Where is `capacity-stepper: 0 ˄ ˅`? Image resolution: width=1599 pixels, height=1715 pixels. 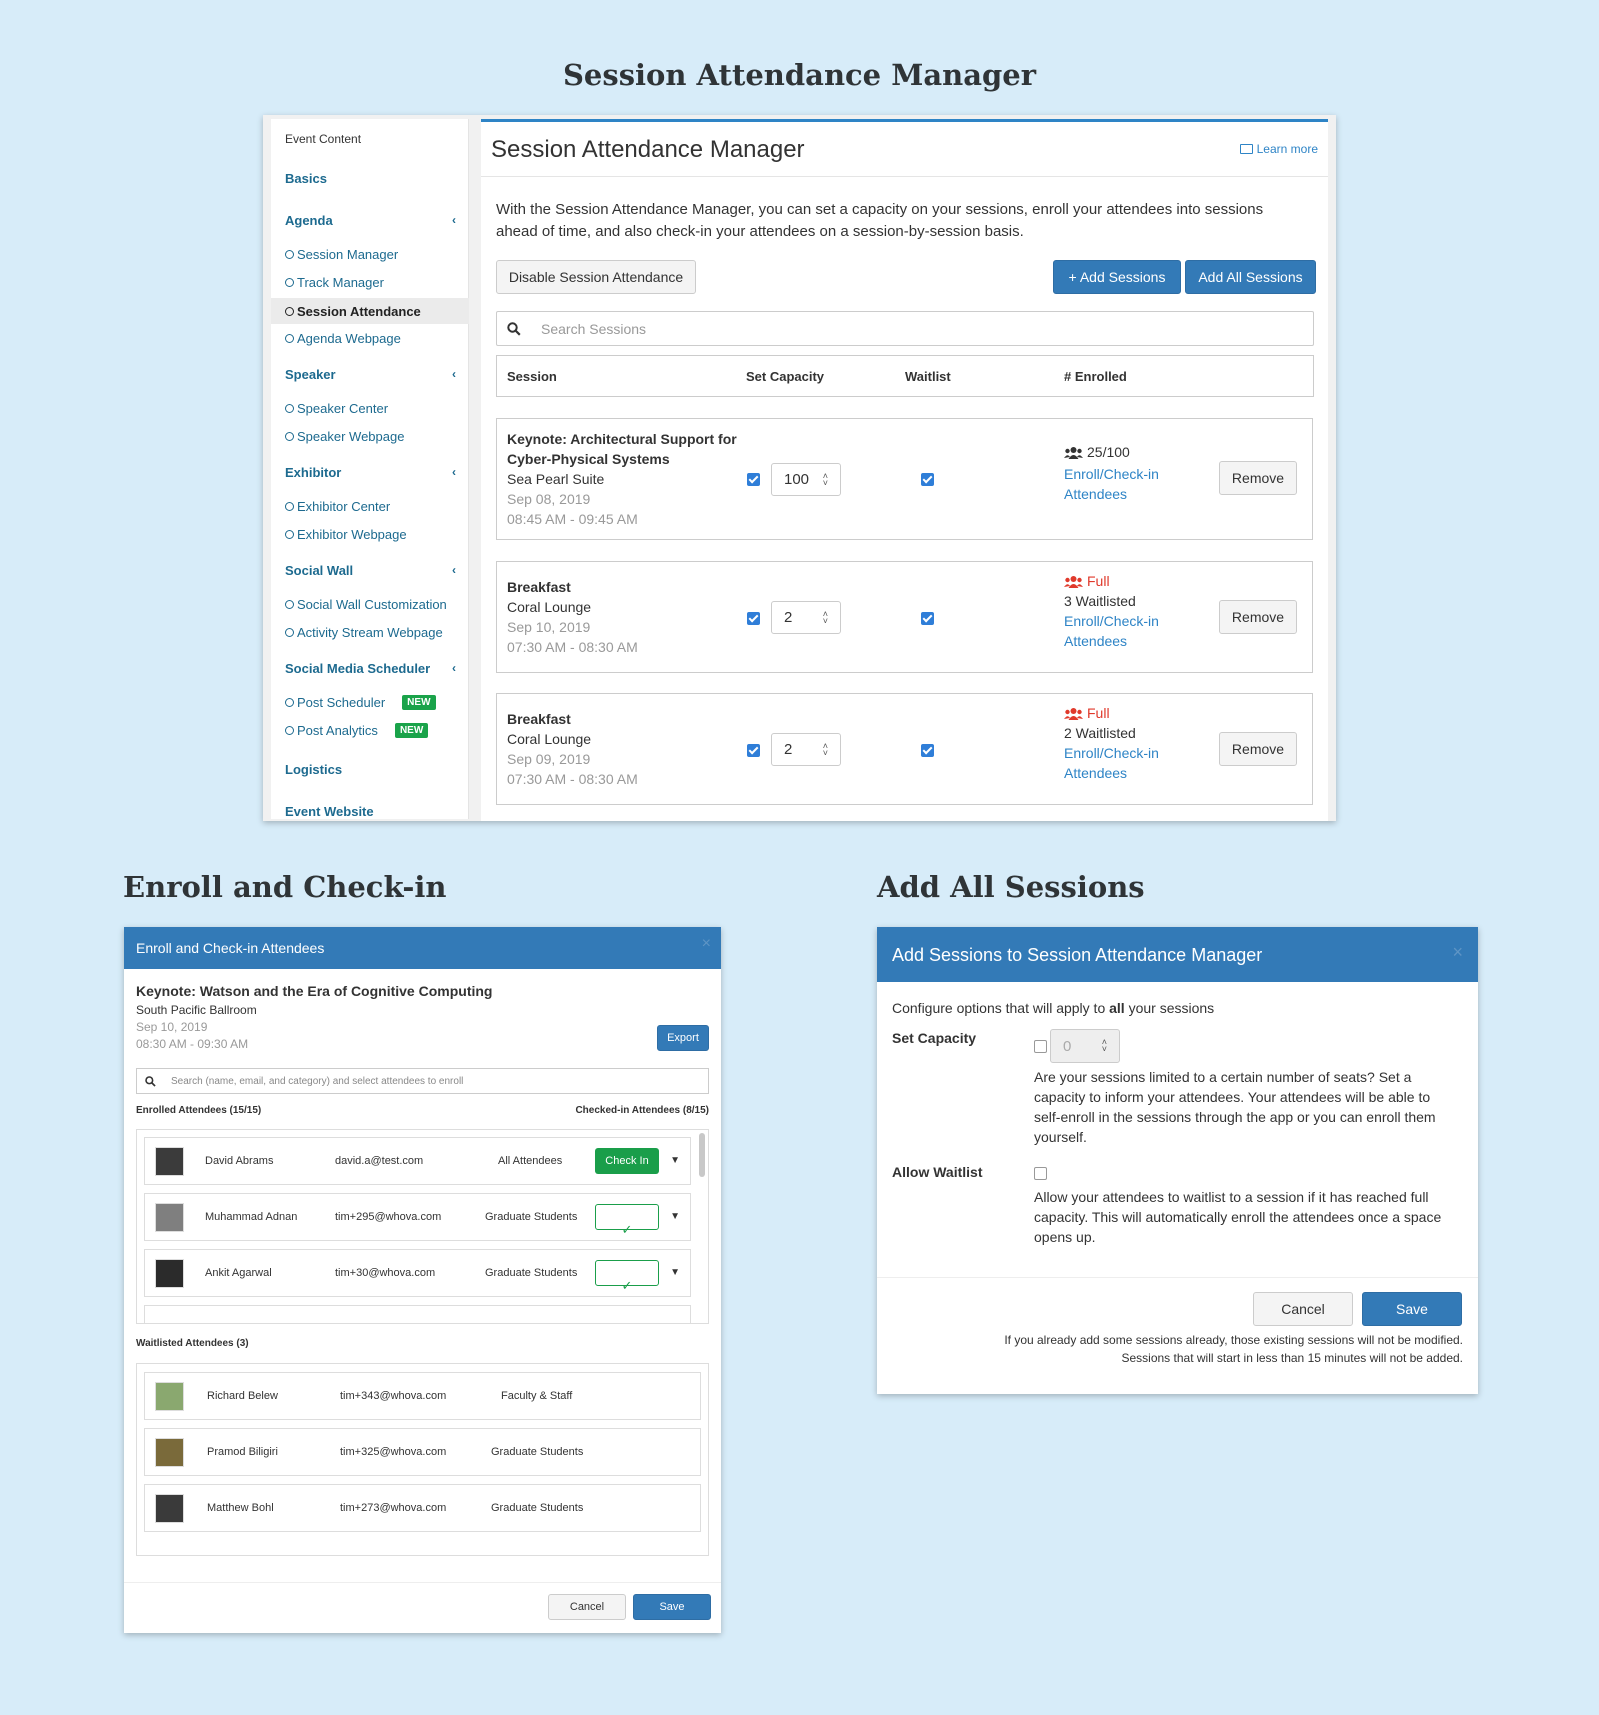
capacity-stepper: 0 ˄ ˅ is located at coordinates (1085, 1046).